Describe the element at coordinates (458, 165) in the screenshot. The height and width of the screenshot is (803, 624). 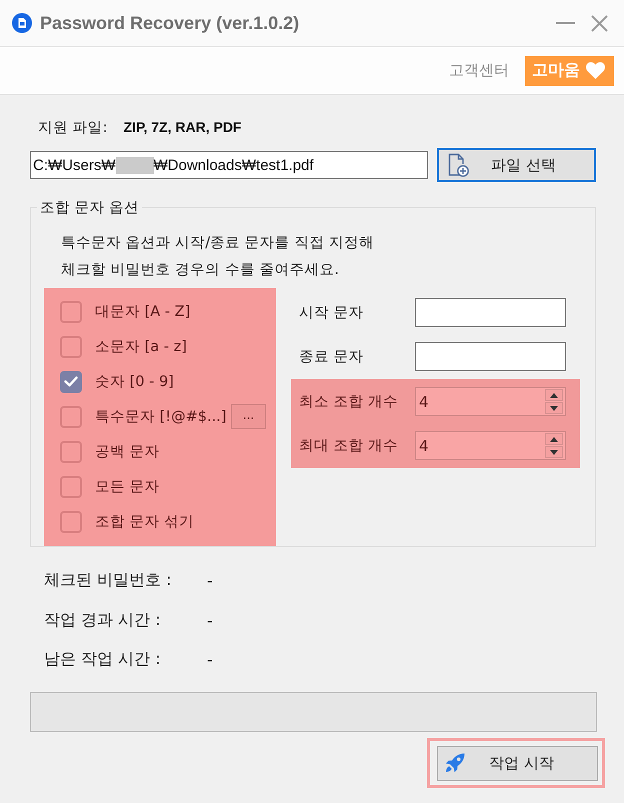
I see `add-file-icon` at that location.